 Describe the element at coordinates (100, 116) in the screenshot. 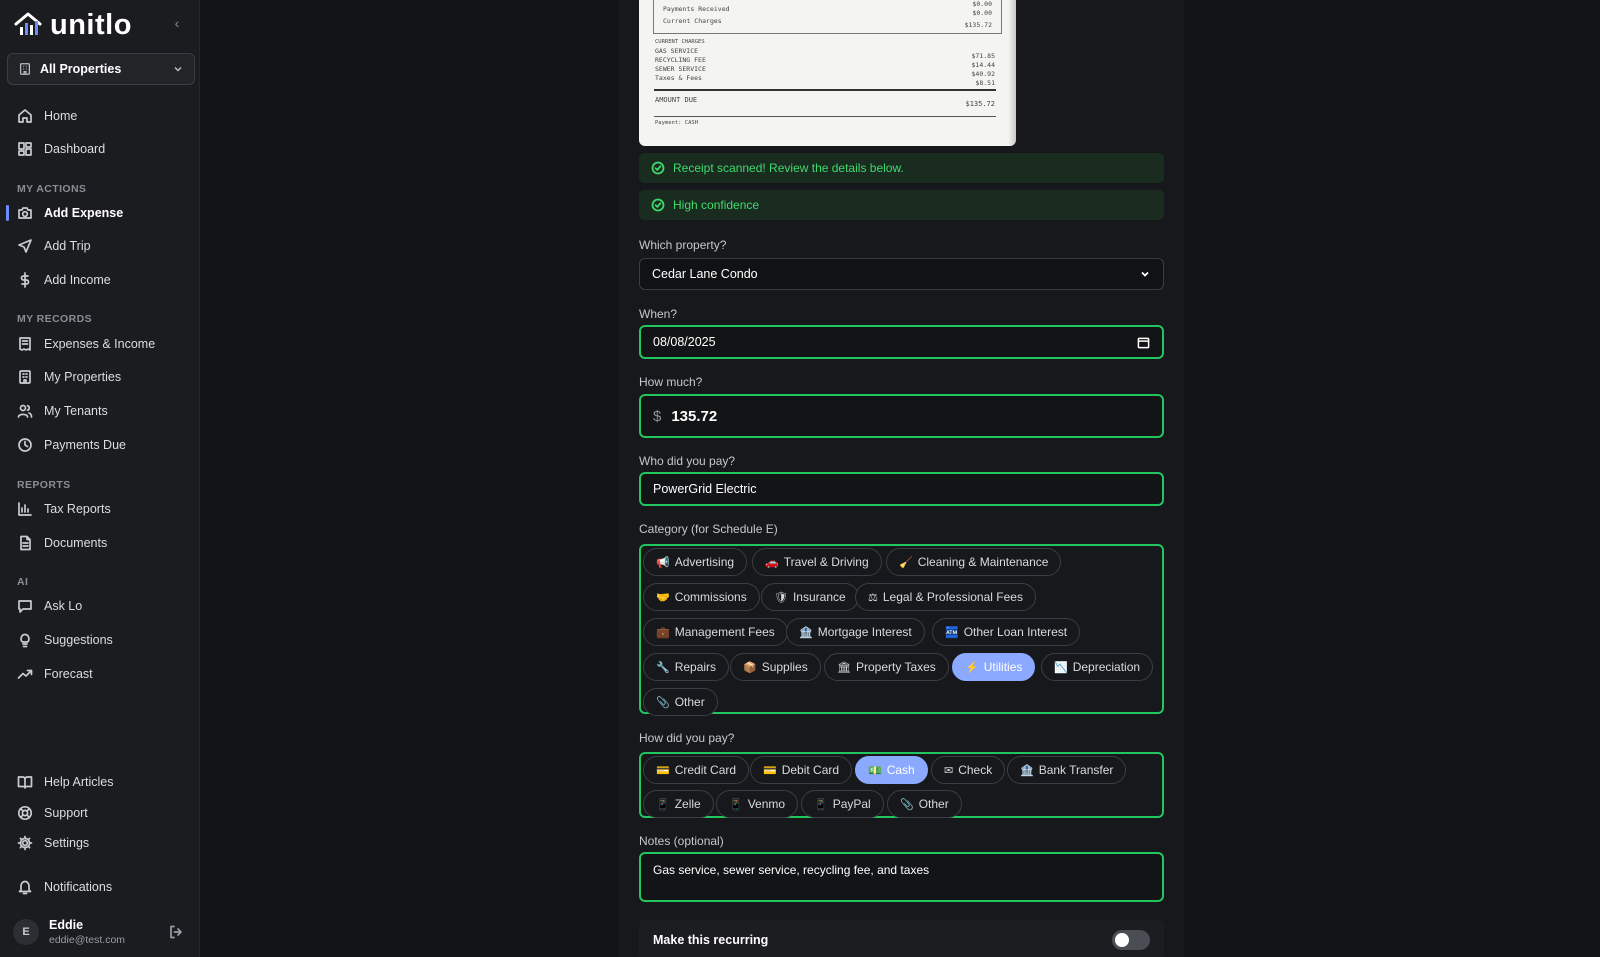

I see `sidebar-item-home: Home` at that location.